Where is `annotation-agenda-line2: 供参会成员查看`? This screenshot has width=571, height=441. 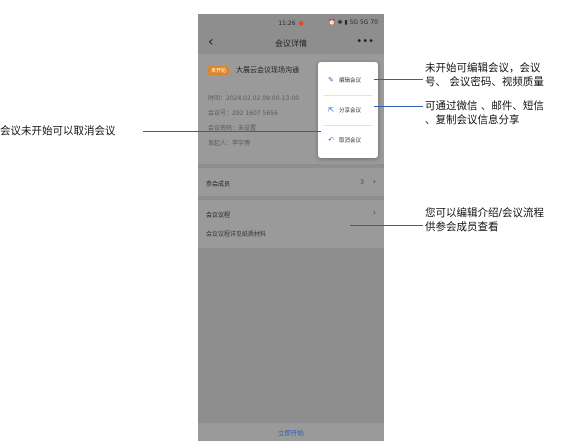
annotation-agenda-line2: 供参会成员查看 is located at coordinates (462, 227).